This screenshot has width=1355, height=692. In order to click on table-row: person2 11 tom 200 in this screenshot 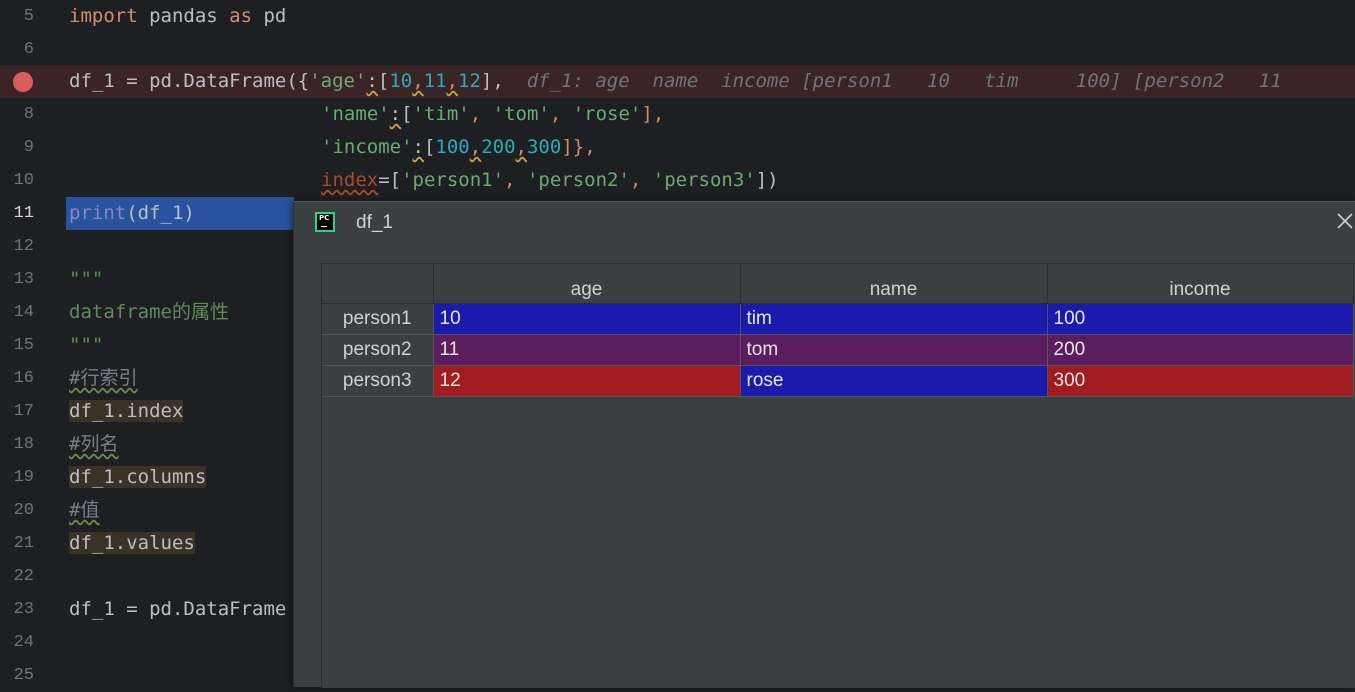, I will do `click(838, 350)`.